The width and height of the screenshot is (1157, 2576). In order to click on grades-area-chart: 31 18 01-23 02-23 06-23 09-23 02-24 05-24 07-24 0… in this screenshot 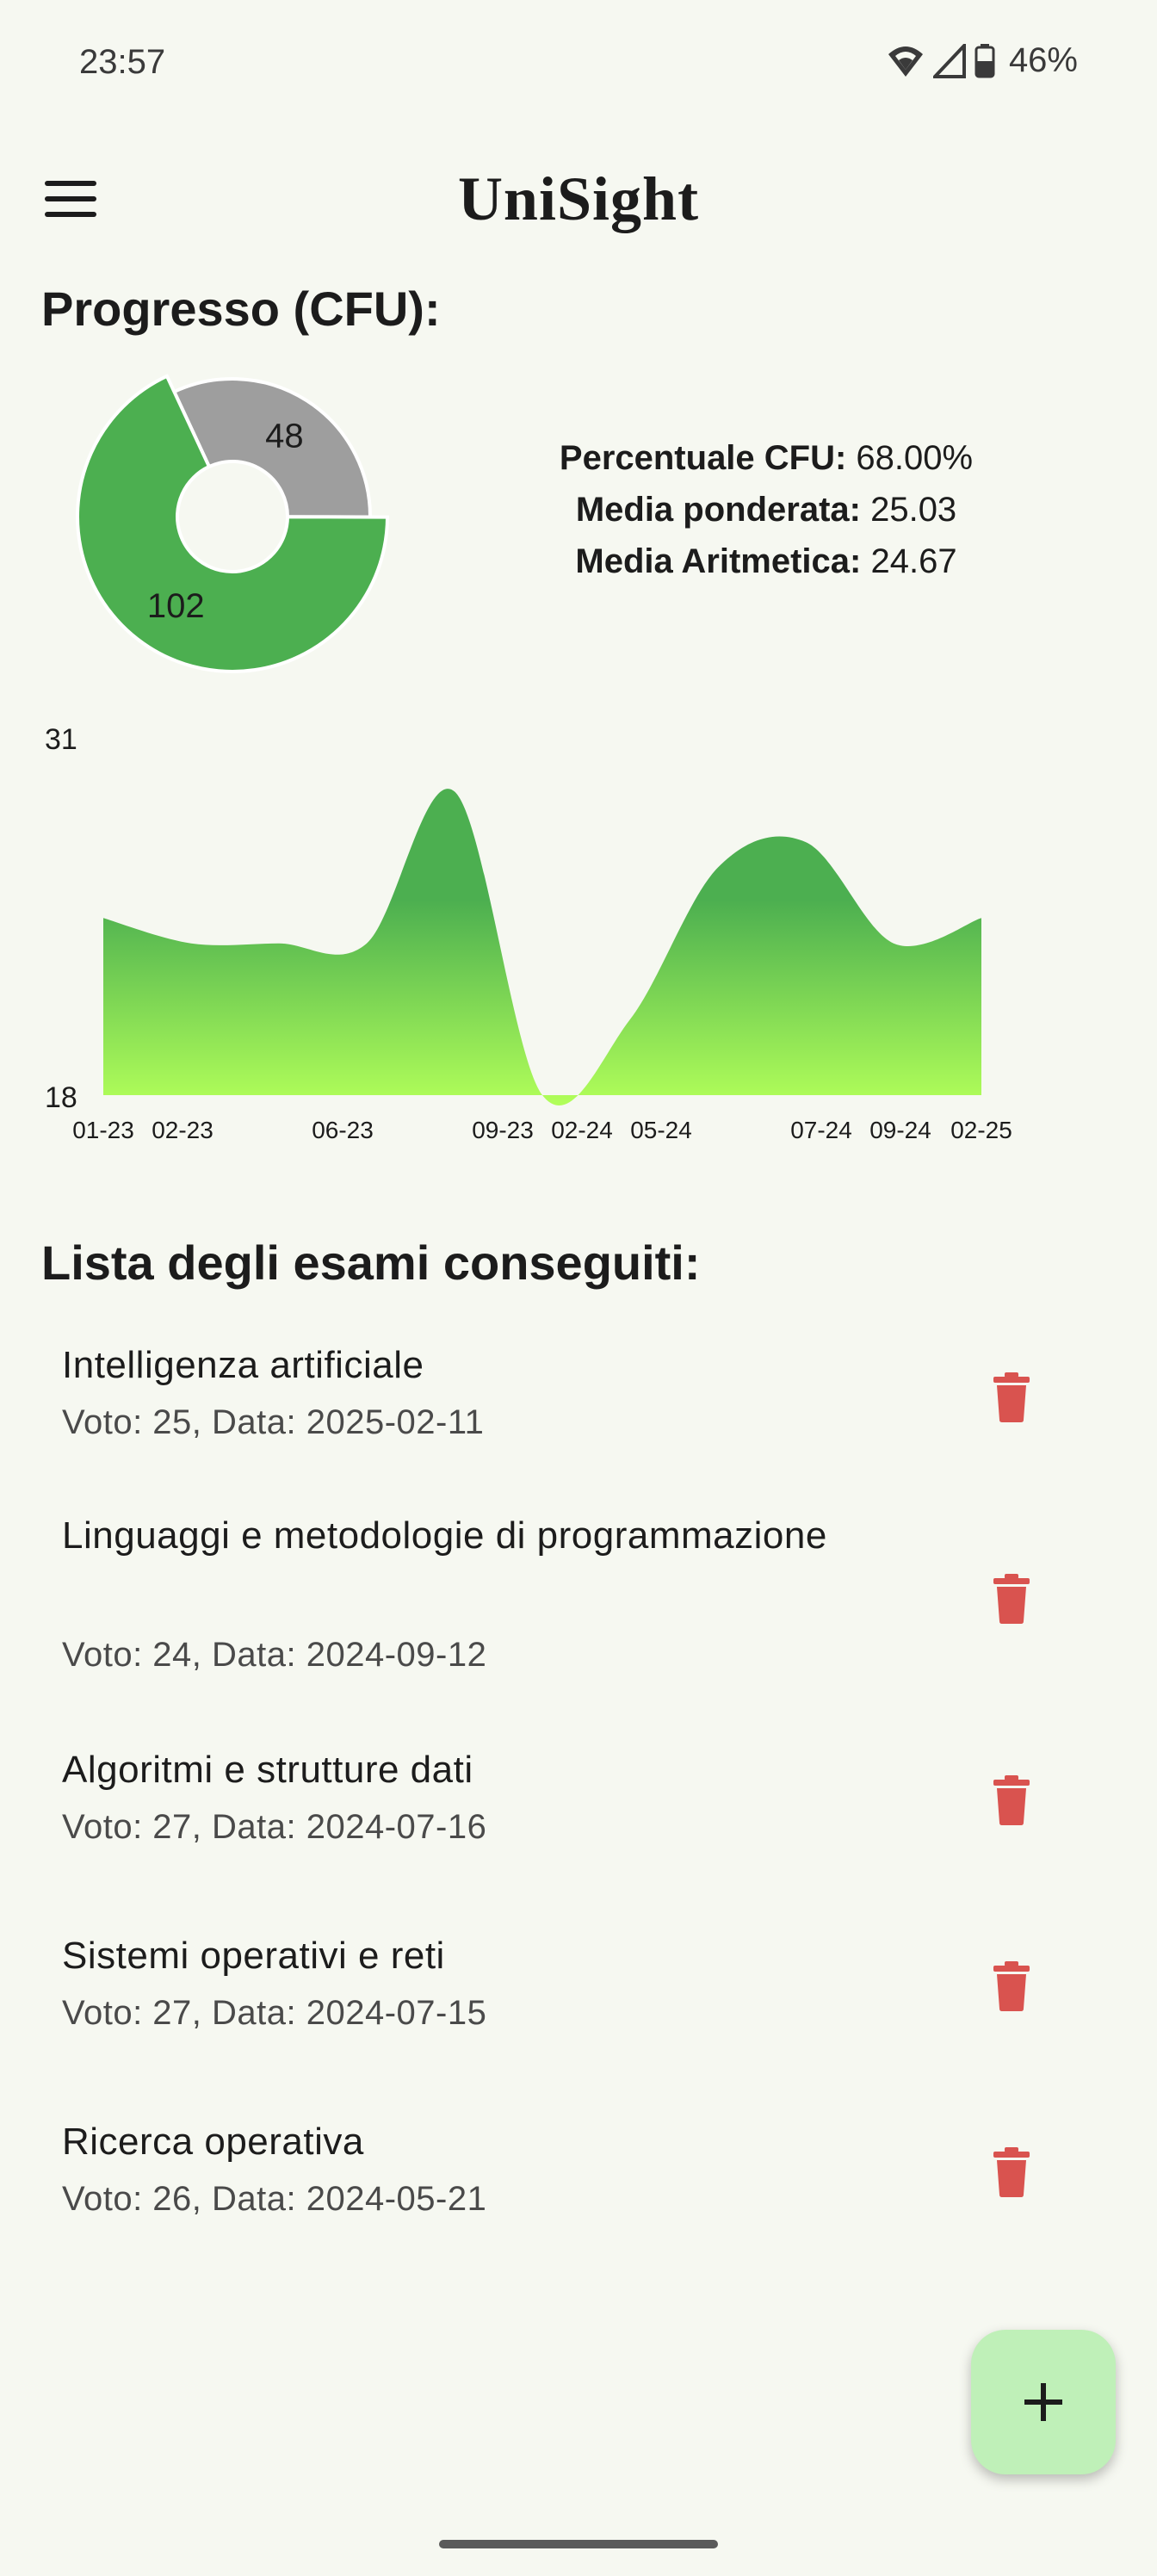, I will do `click(528, 933)`.